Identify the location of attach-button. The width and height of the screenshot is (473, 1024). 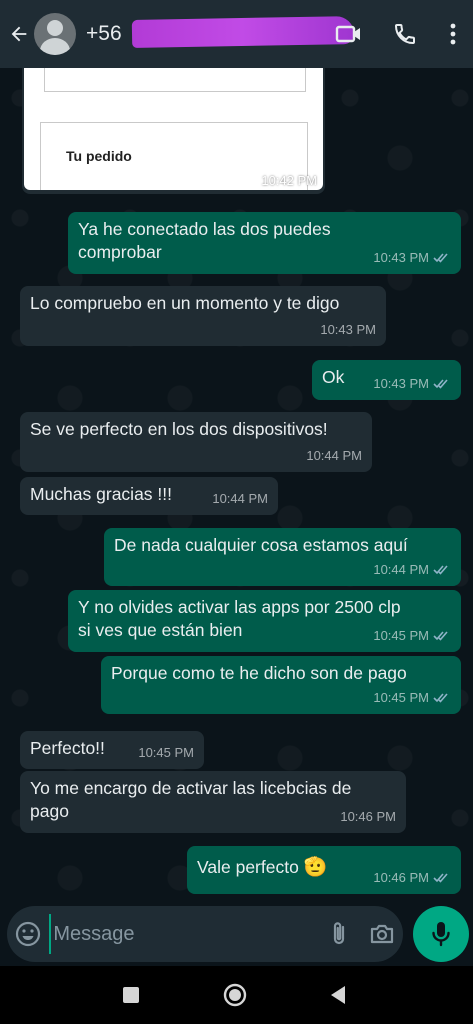
(339, 934).